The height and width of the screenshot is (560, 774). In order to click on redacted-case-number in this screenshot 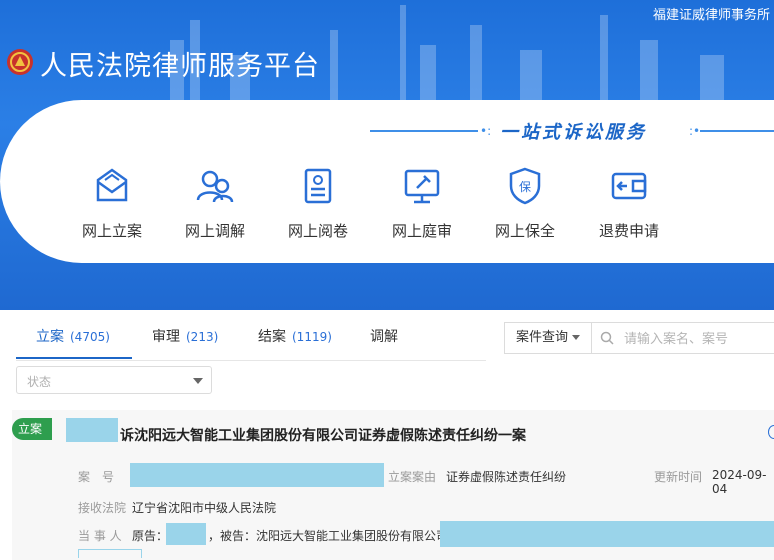, I will do `click(257, 475)`.